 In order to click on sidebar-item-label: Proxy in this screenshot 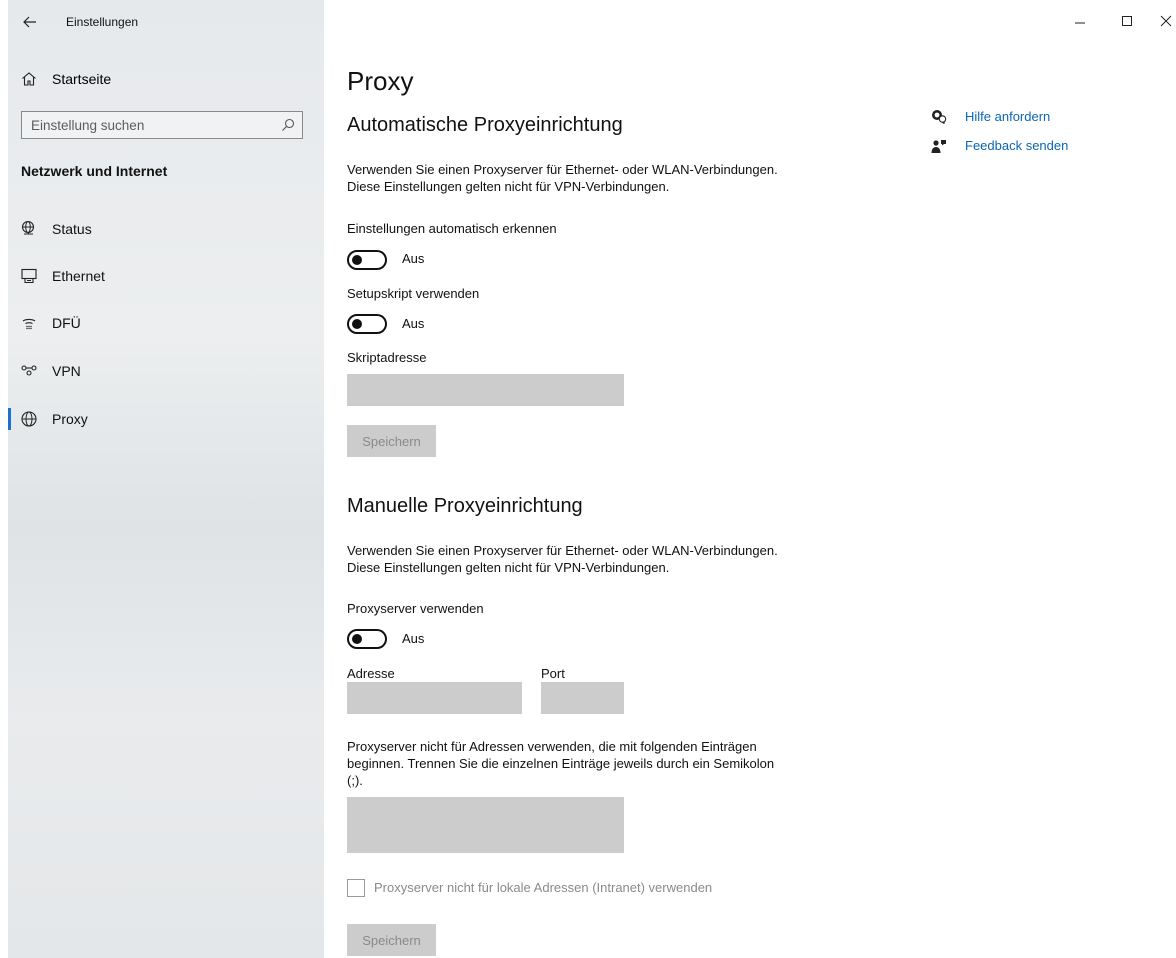, I will do `click(70, 419)`.